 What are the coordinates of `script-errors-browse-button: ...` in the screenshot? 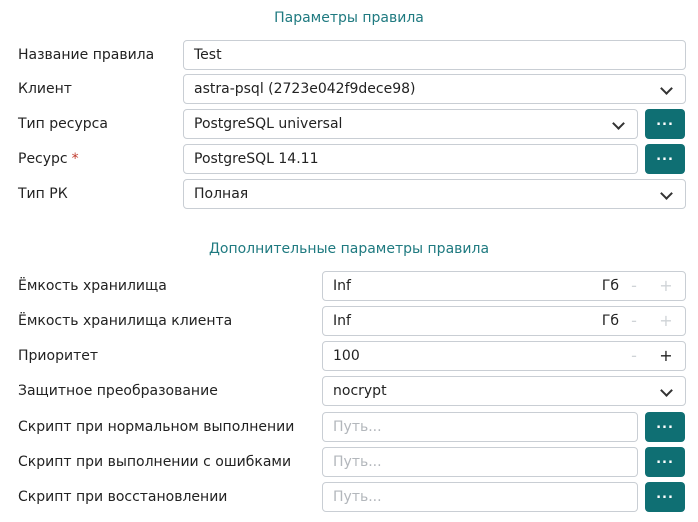 It's located at (665, 462).